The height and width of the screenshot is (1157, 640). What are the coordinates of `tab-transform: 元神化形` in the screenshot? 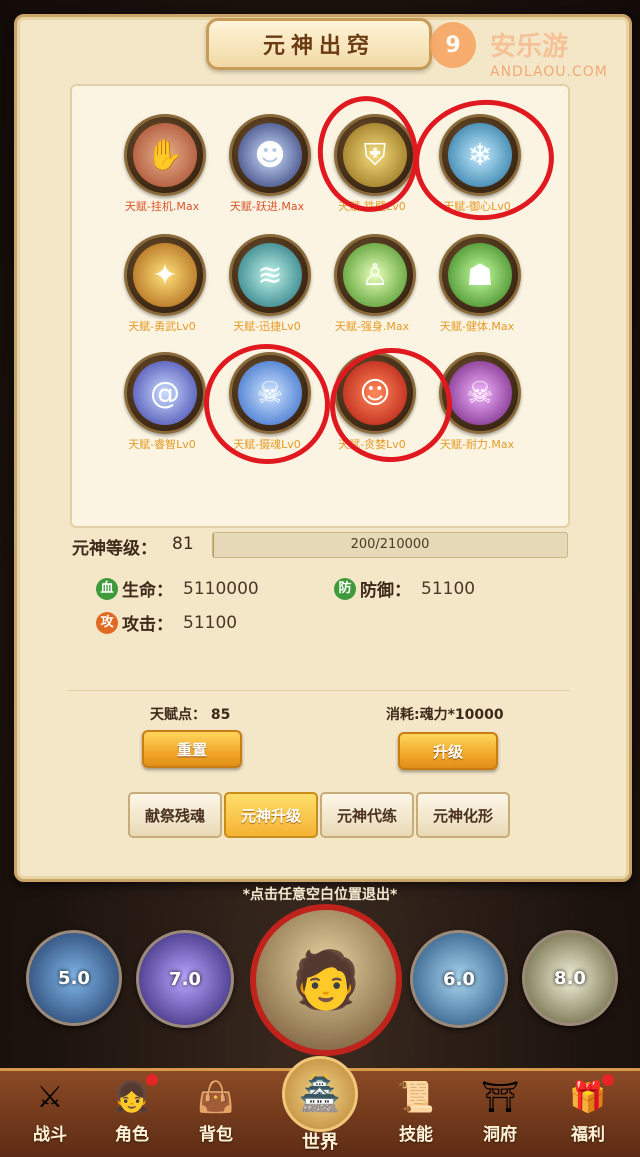 It's located at (463, 815).